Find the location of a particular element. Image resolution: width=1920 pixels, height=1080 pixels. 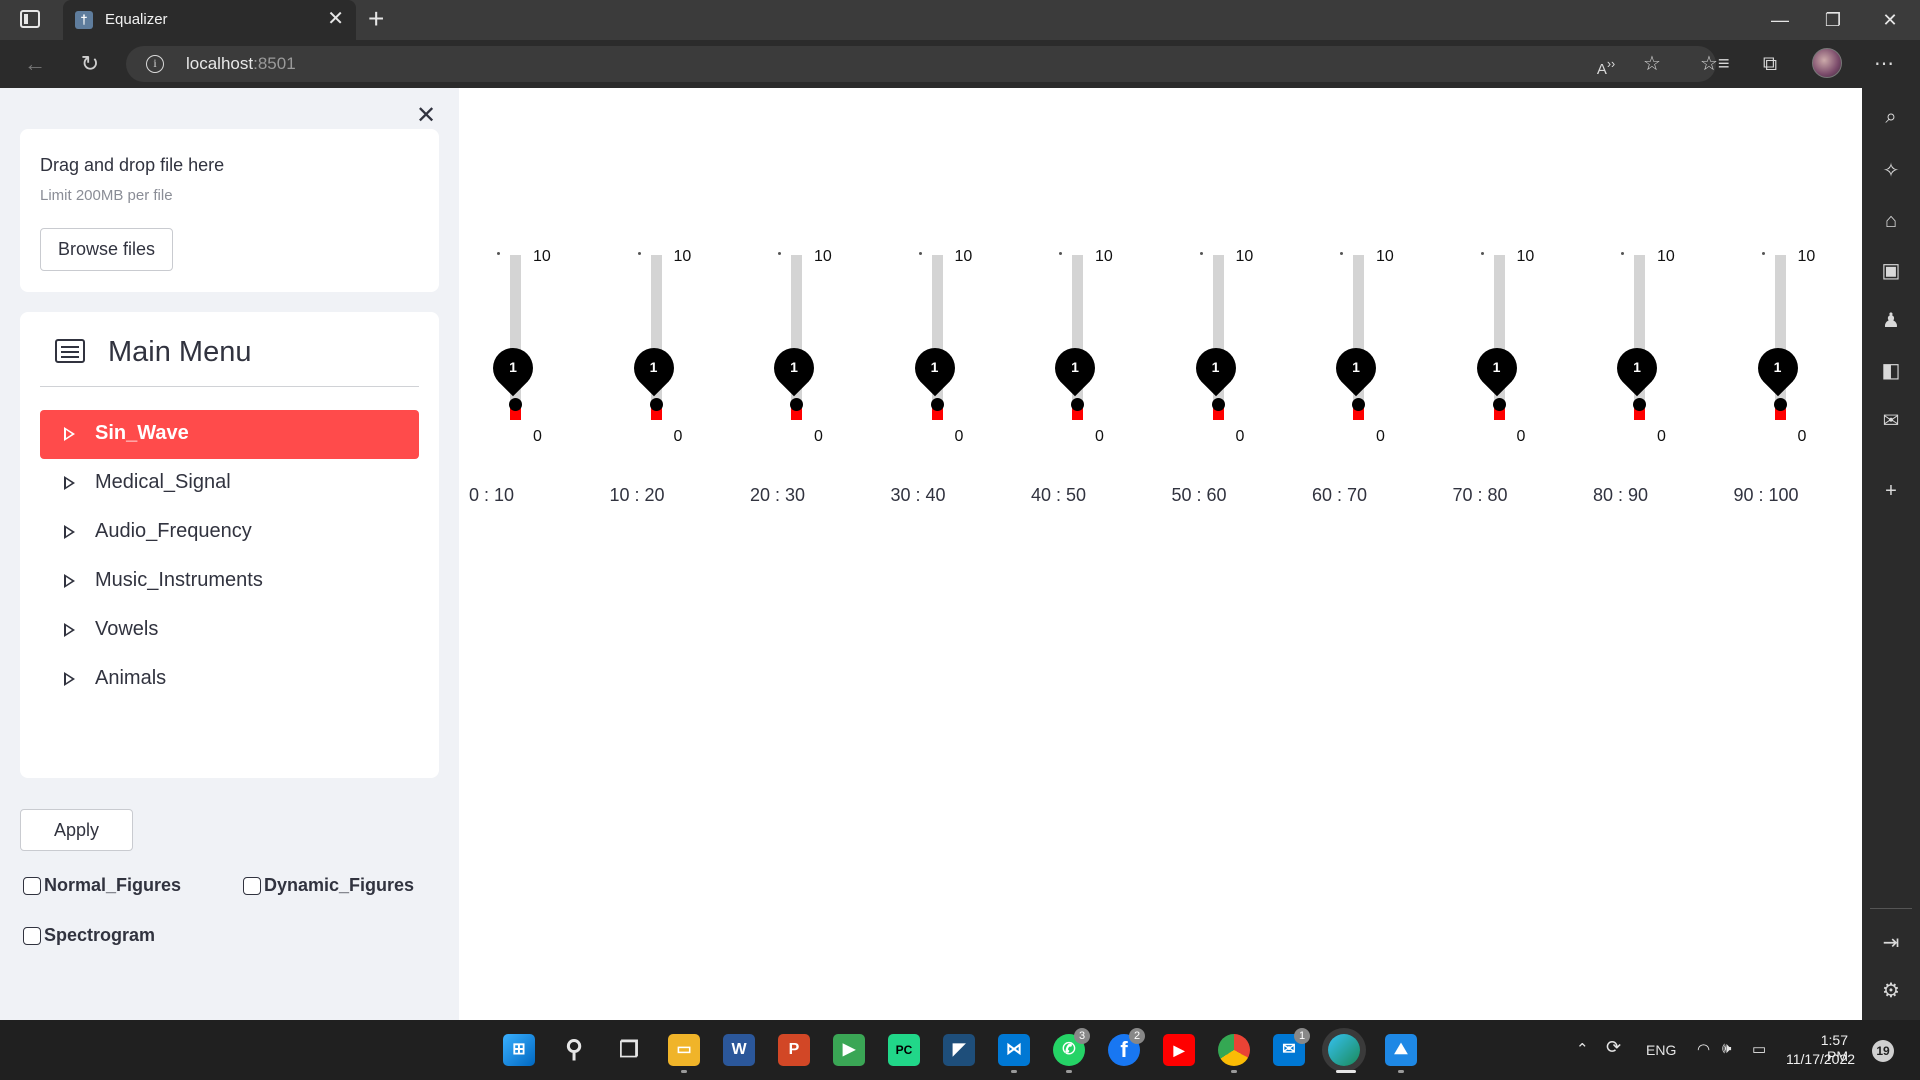

menu-item-medical-signal: Medical_Signal is located at coordinates (229, 483).